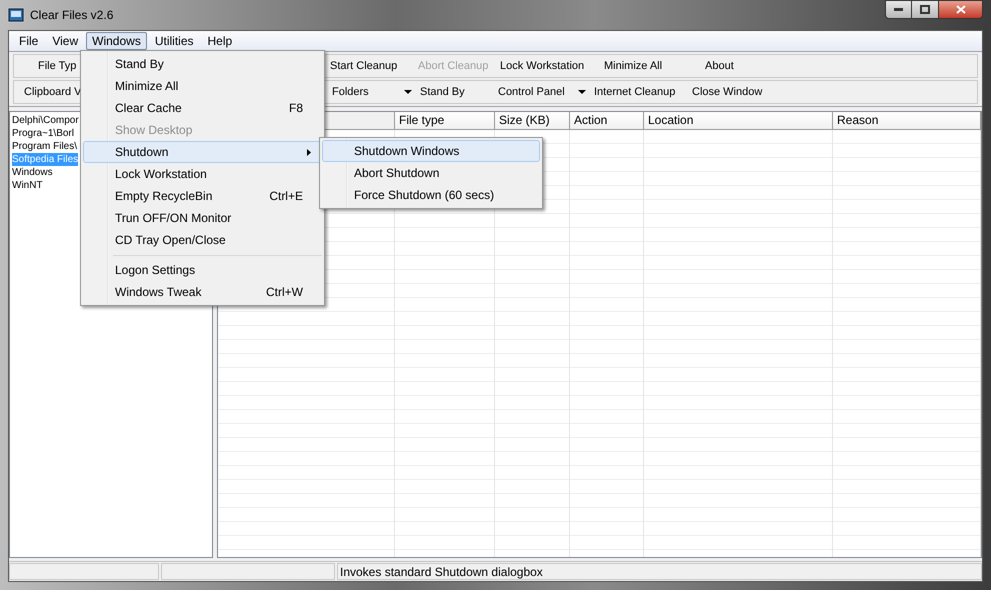 This screenshot has height=590, width=991. I want to click on folder-item: Delphi\Compor, so click(45, 120).